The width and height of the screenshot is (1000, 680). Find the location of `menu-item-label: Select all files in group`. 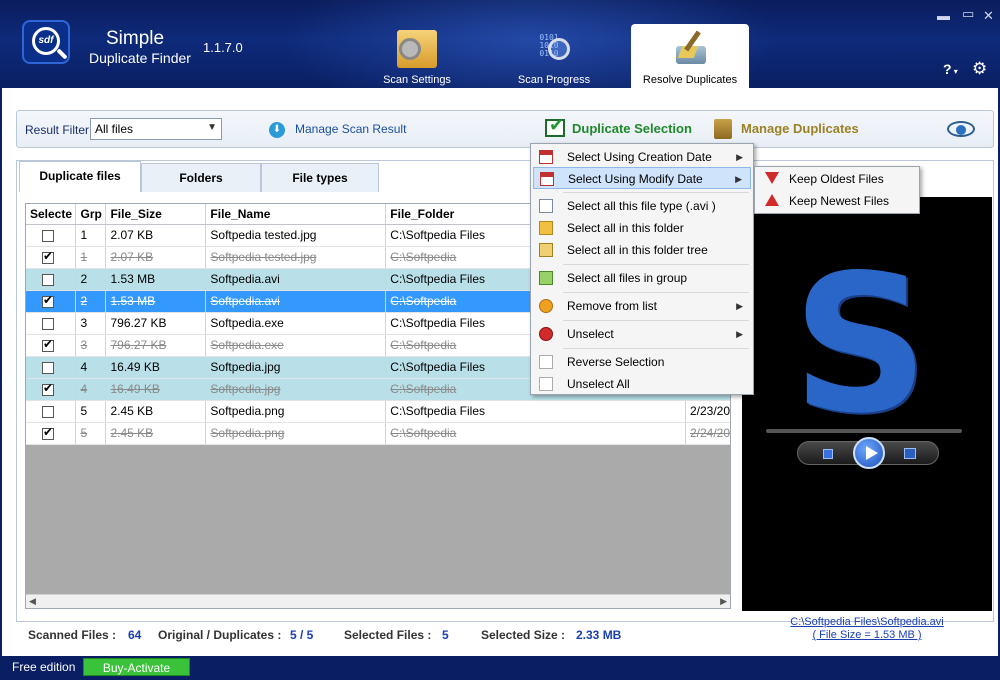

menu-item-label: Select all files in group is located at coordinates (627, 278).